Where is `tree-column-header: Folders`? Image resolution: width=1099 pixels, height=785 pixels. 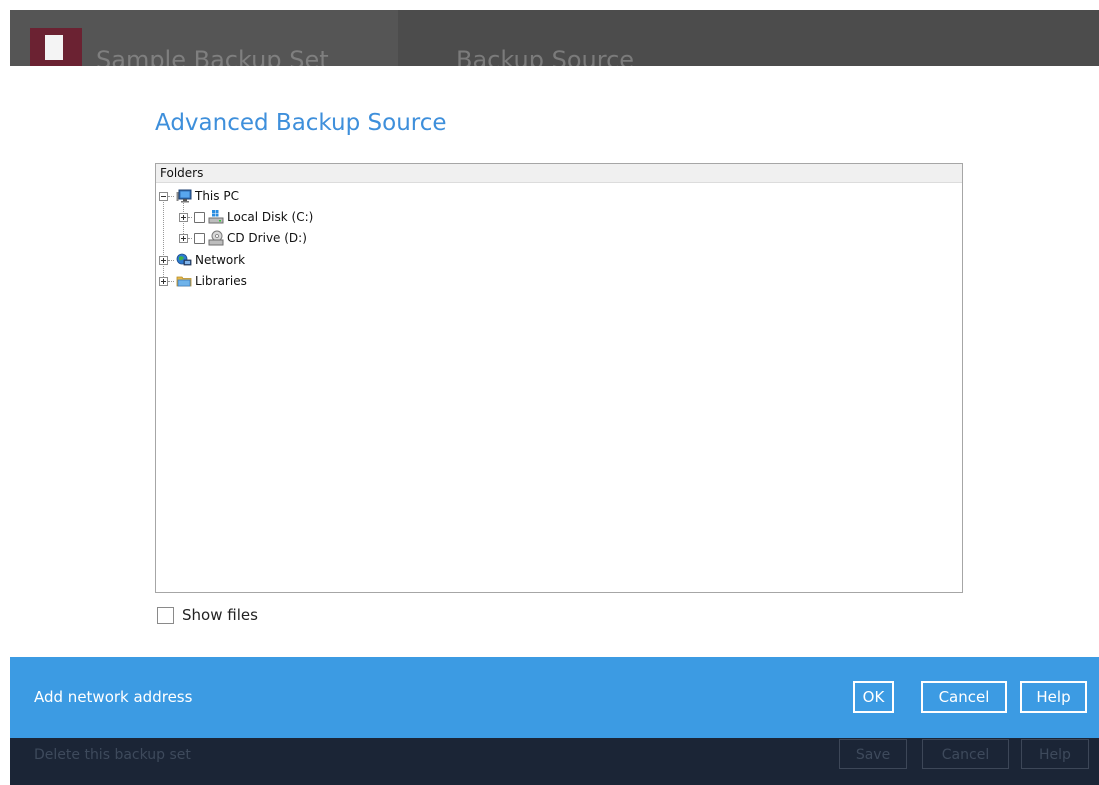
tree-column-header: Folders is located at coordinates (559, 173).